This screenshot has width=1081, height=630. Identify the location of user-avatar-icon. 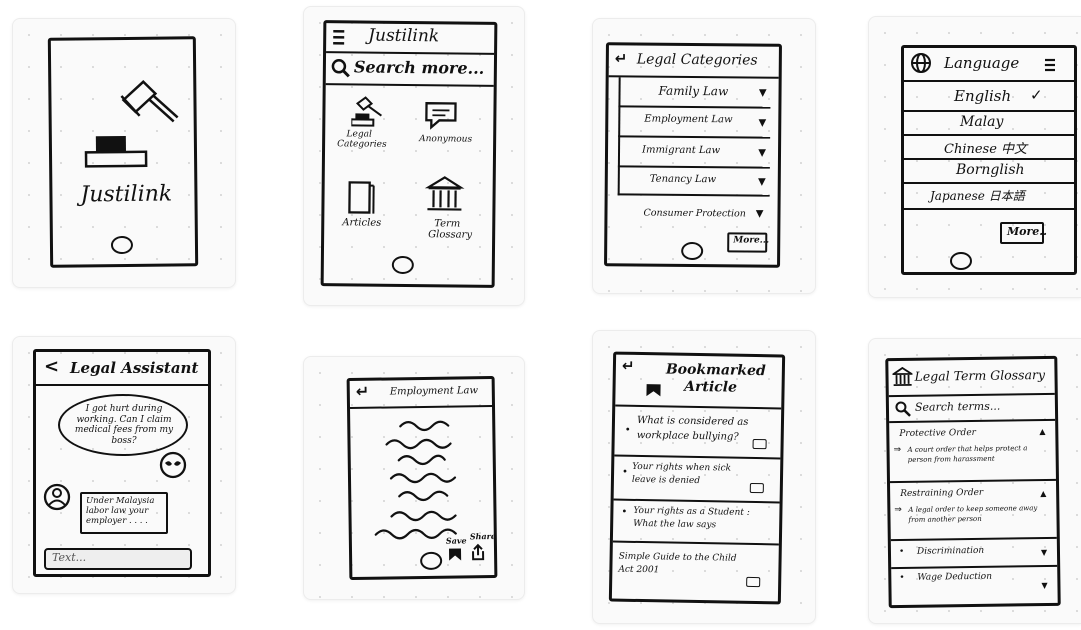
(57, 497).